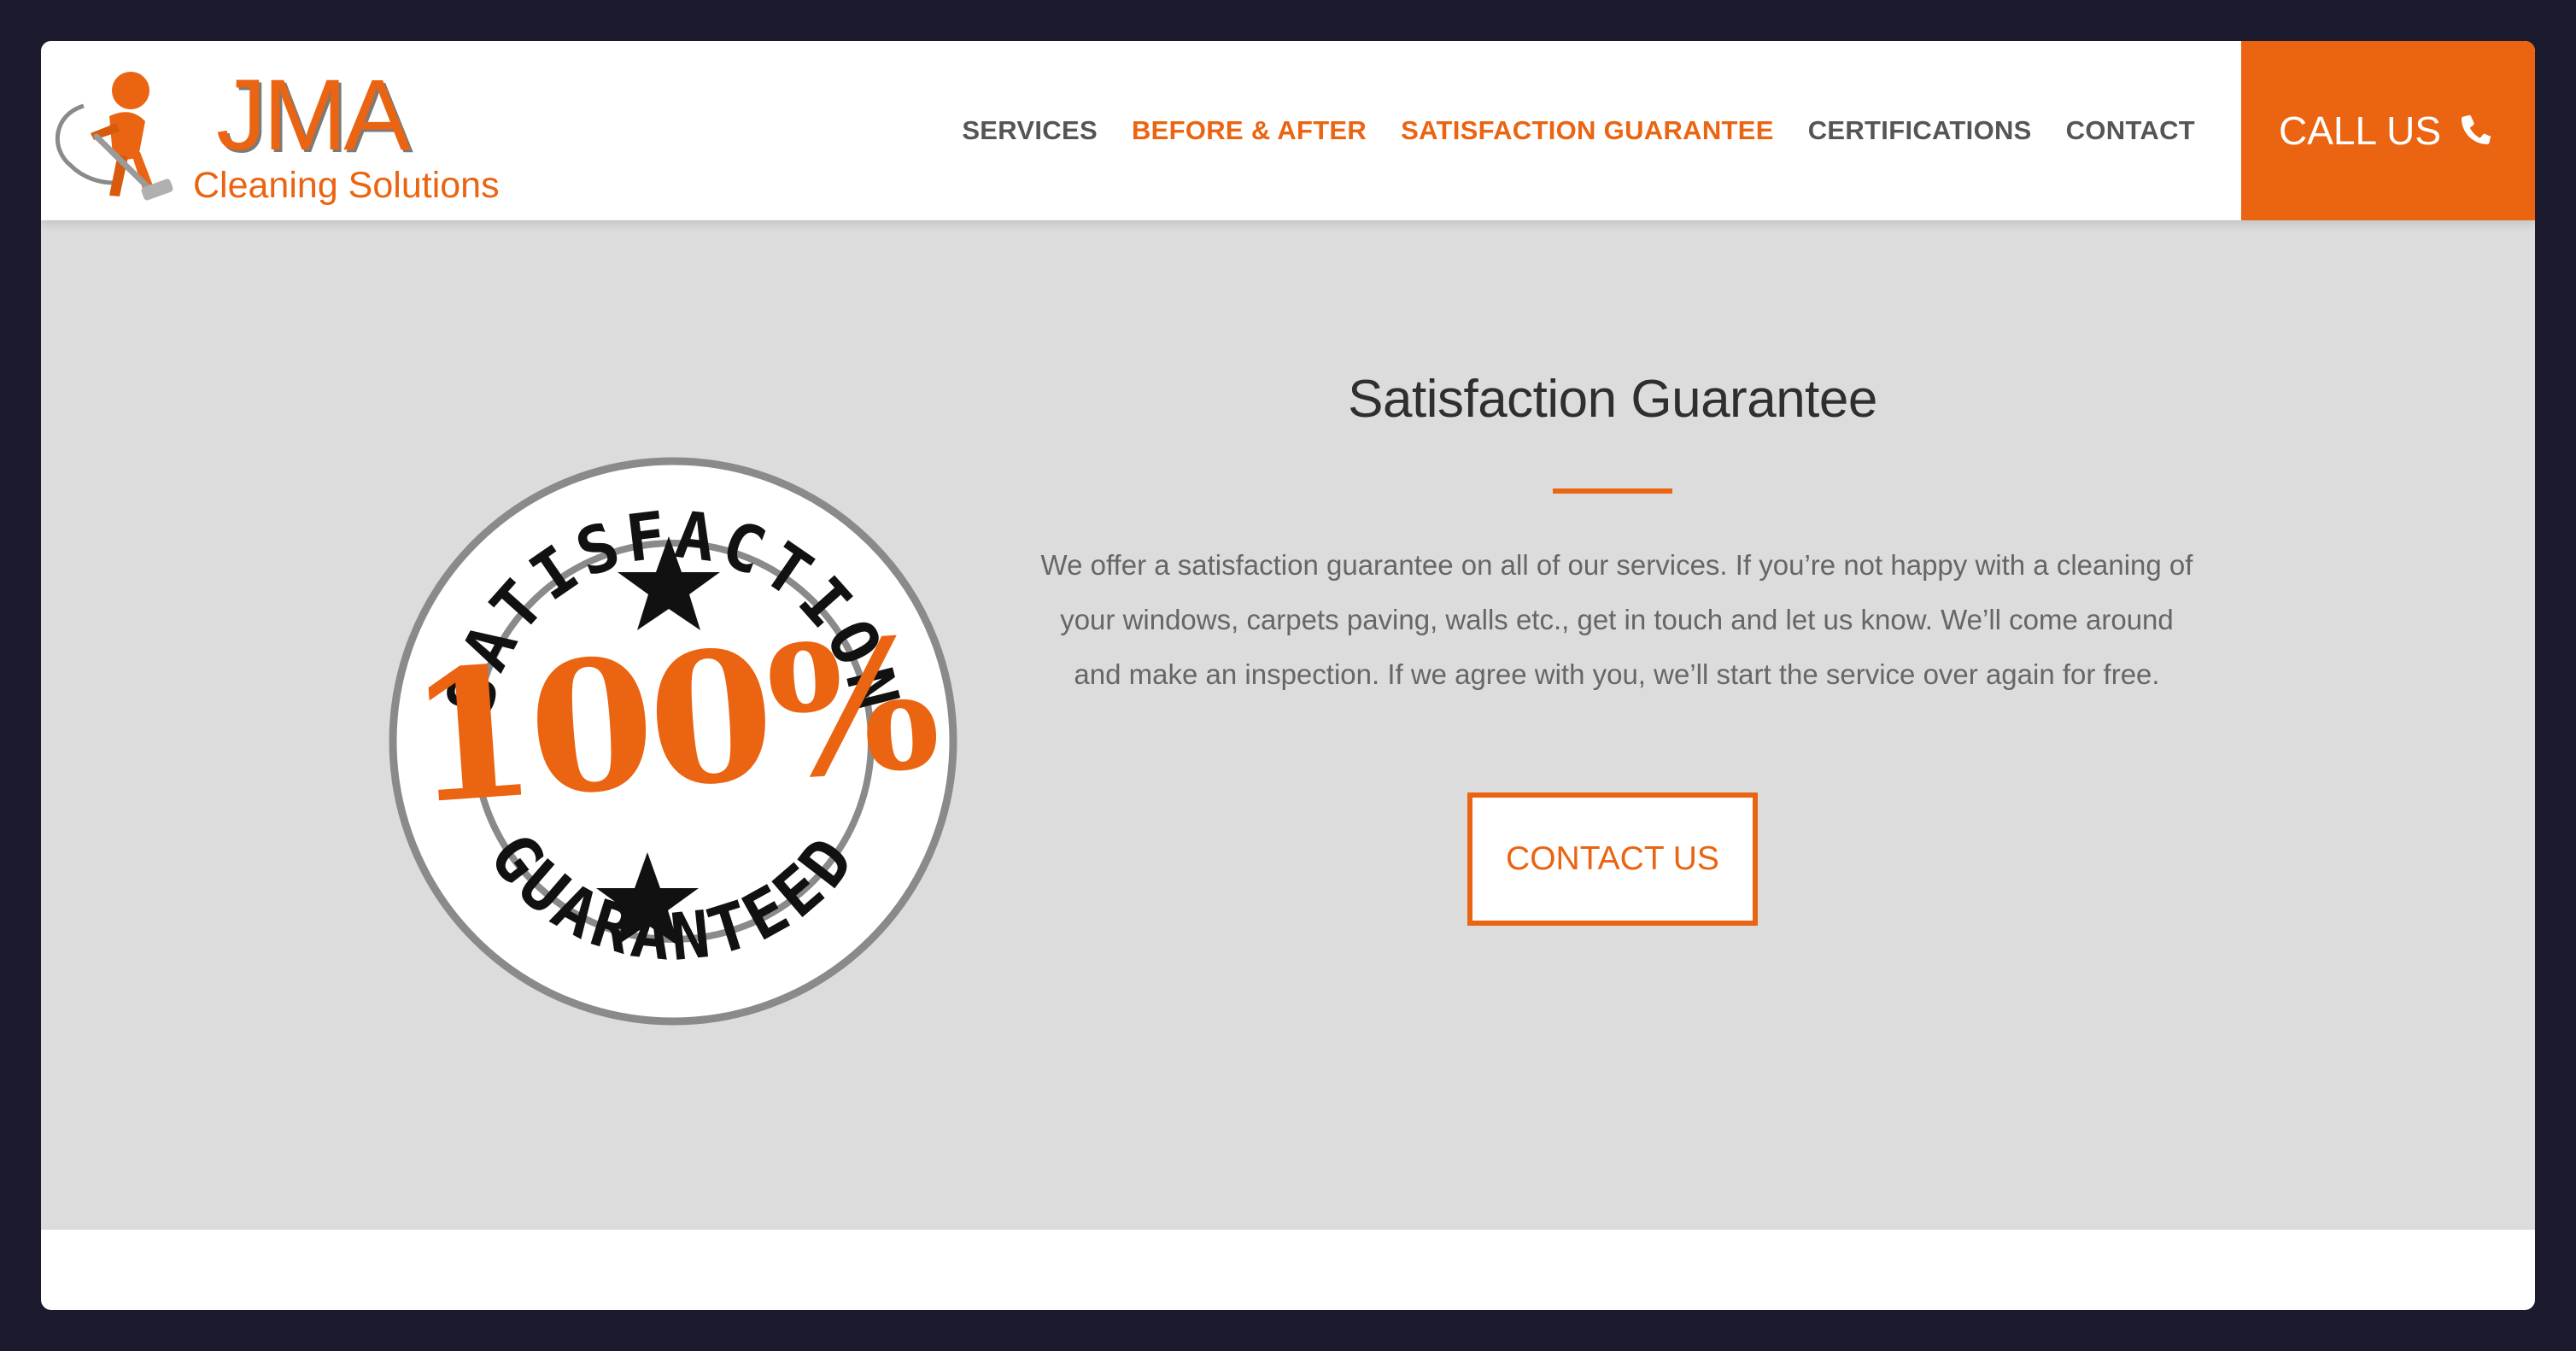  I want to click on page-title: Satisfaction Guarantee, so click(1612, 399).